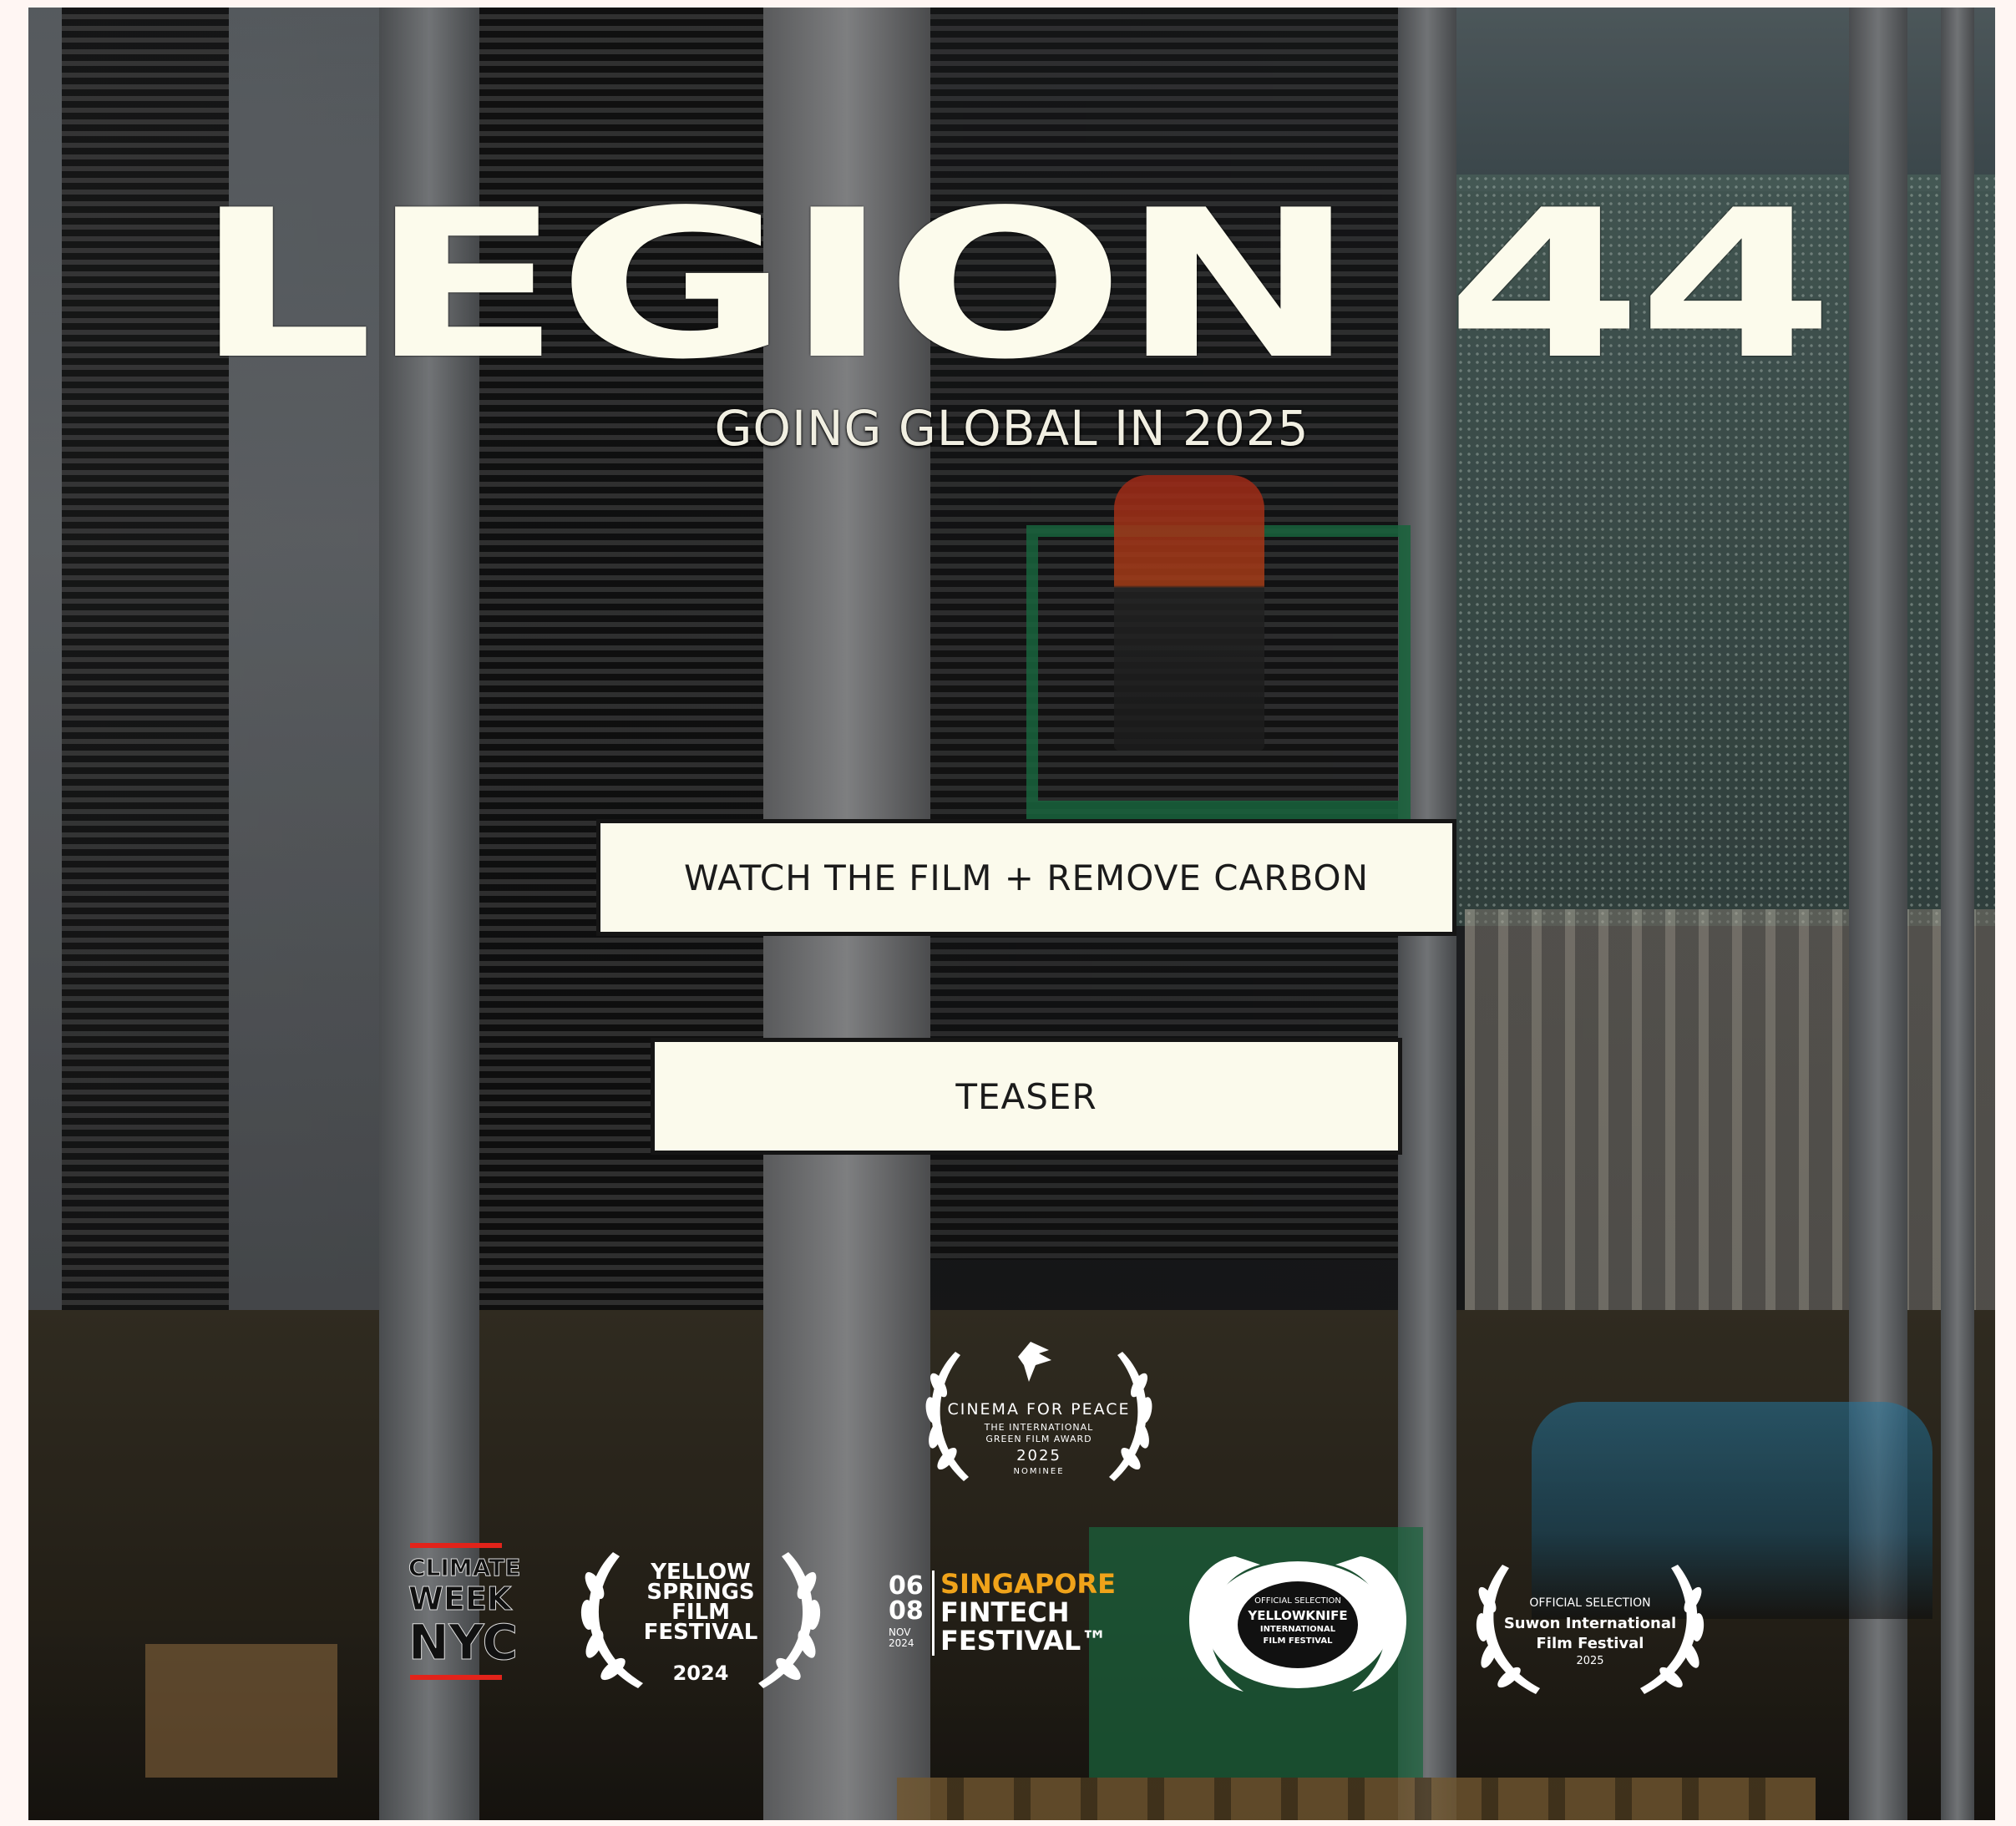  I want to click on laurel-wreath-icon, so click(1297, 1624).